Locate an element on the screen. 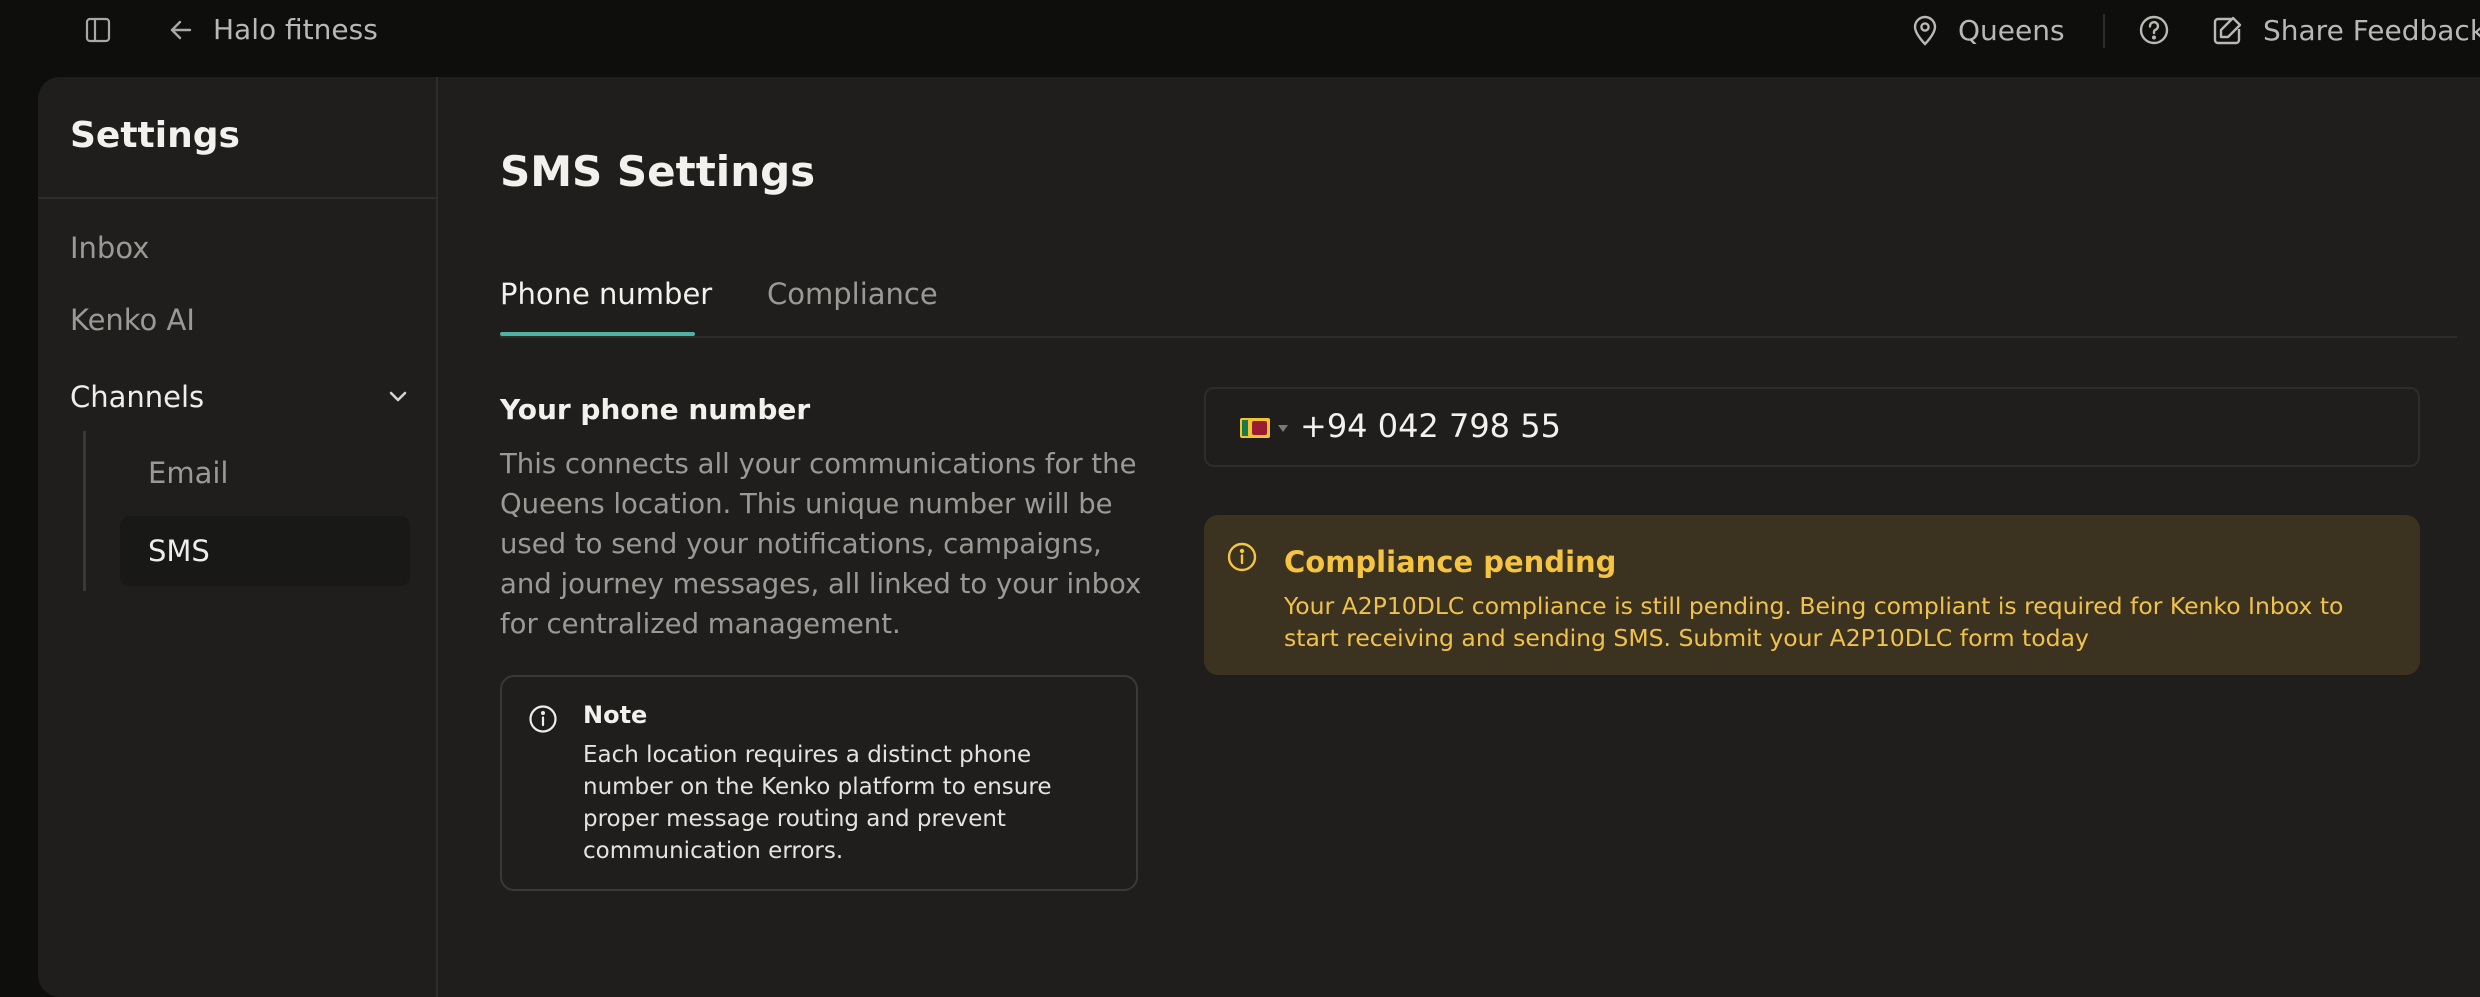 This screenshot has width=2480, height=997. sidebar-item-kenko-ai: Kenko AI is located at coordinates (132, 320).